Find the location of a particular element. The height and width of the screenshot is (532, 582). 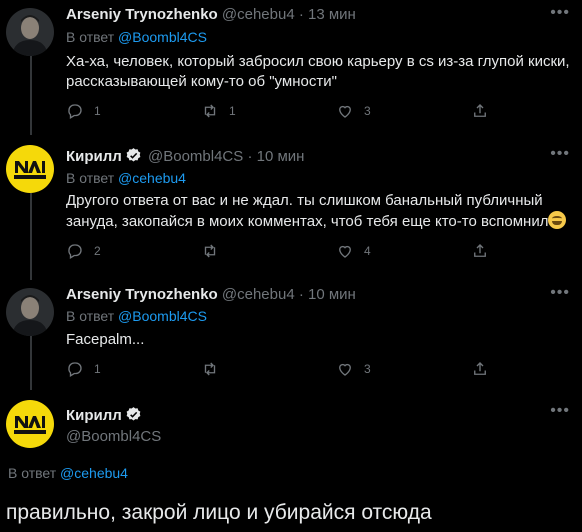

like-count: 4 is located at coordinates (367, 251).